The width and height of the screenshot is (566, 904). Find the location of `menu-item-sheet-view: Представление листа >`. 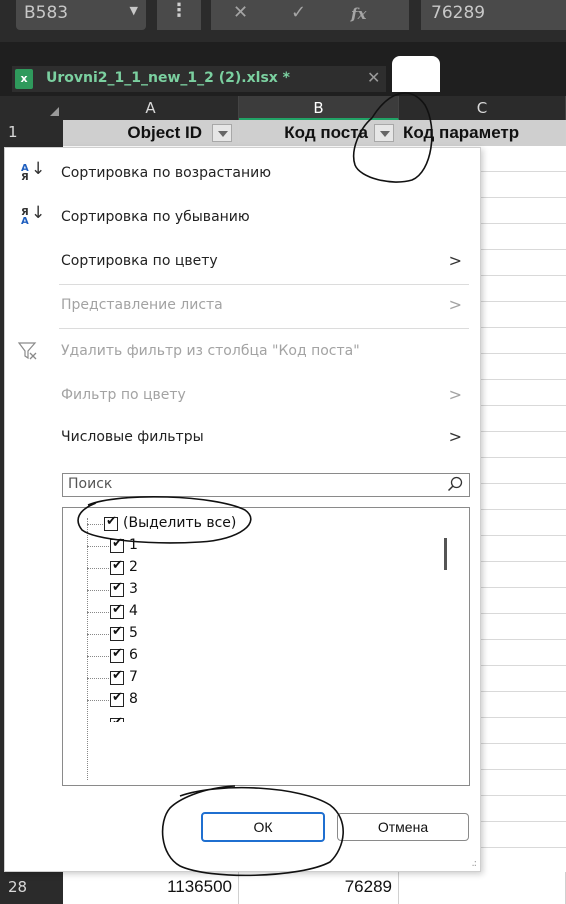

menu-item-sheet-view: Представление листа > is located at coordinates (242, 306).